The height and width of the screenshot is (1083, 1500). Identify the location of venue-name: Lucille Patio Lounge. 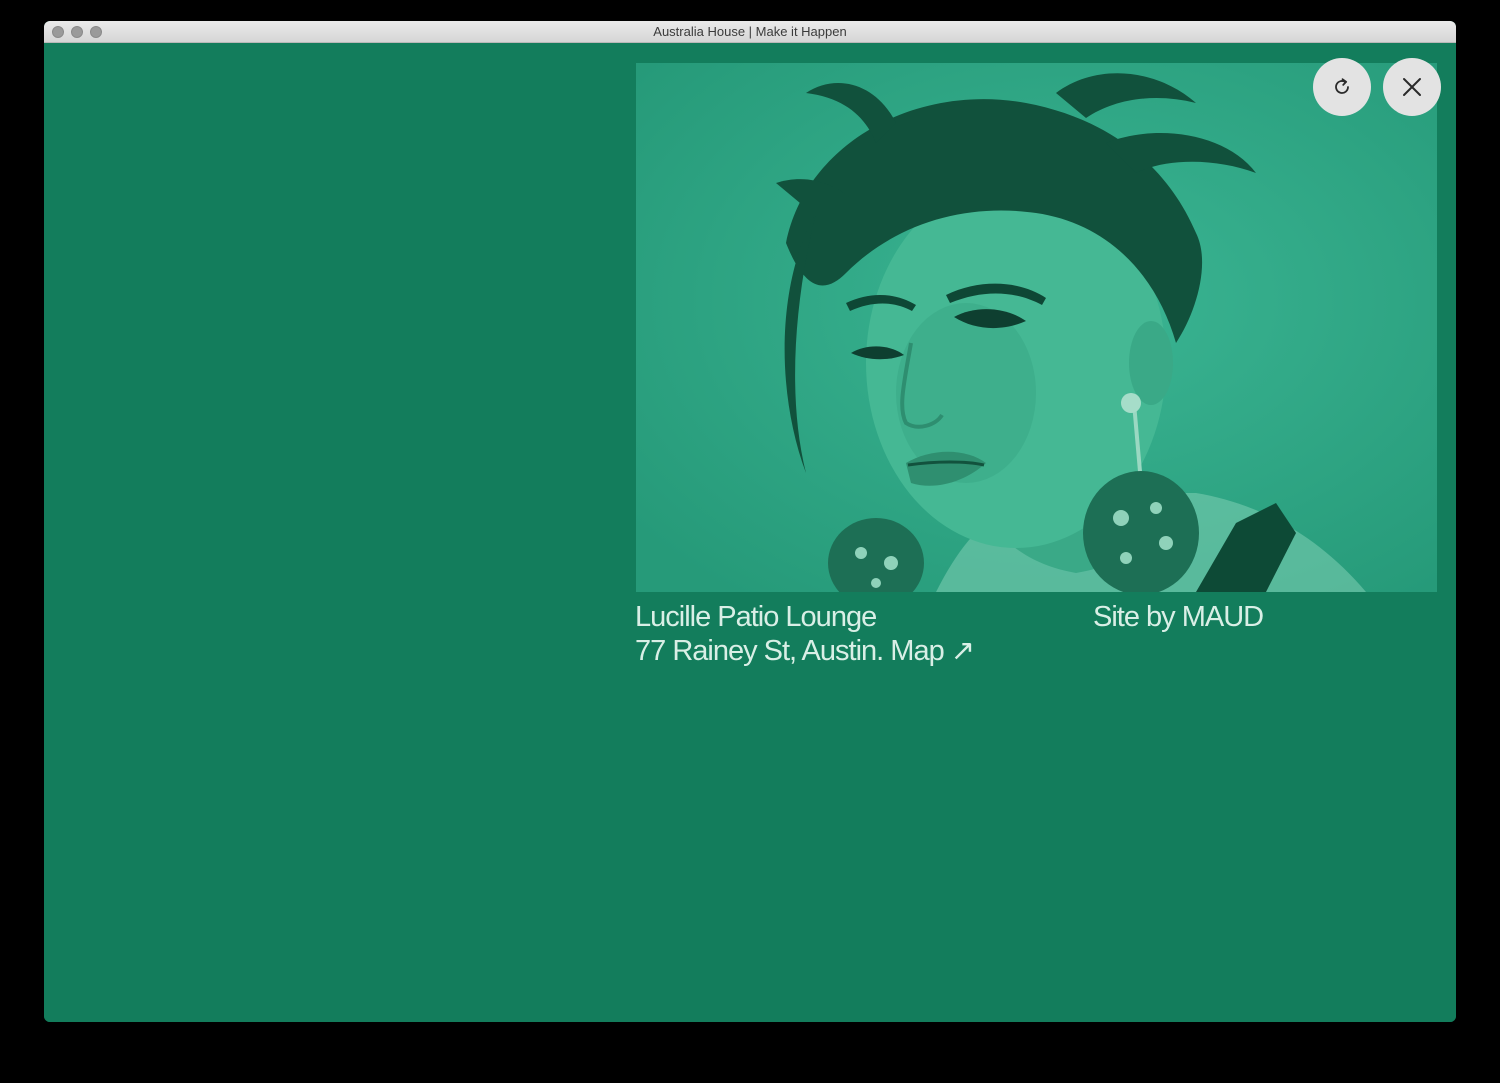
(756, 617).